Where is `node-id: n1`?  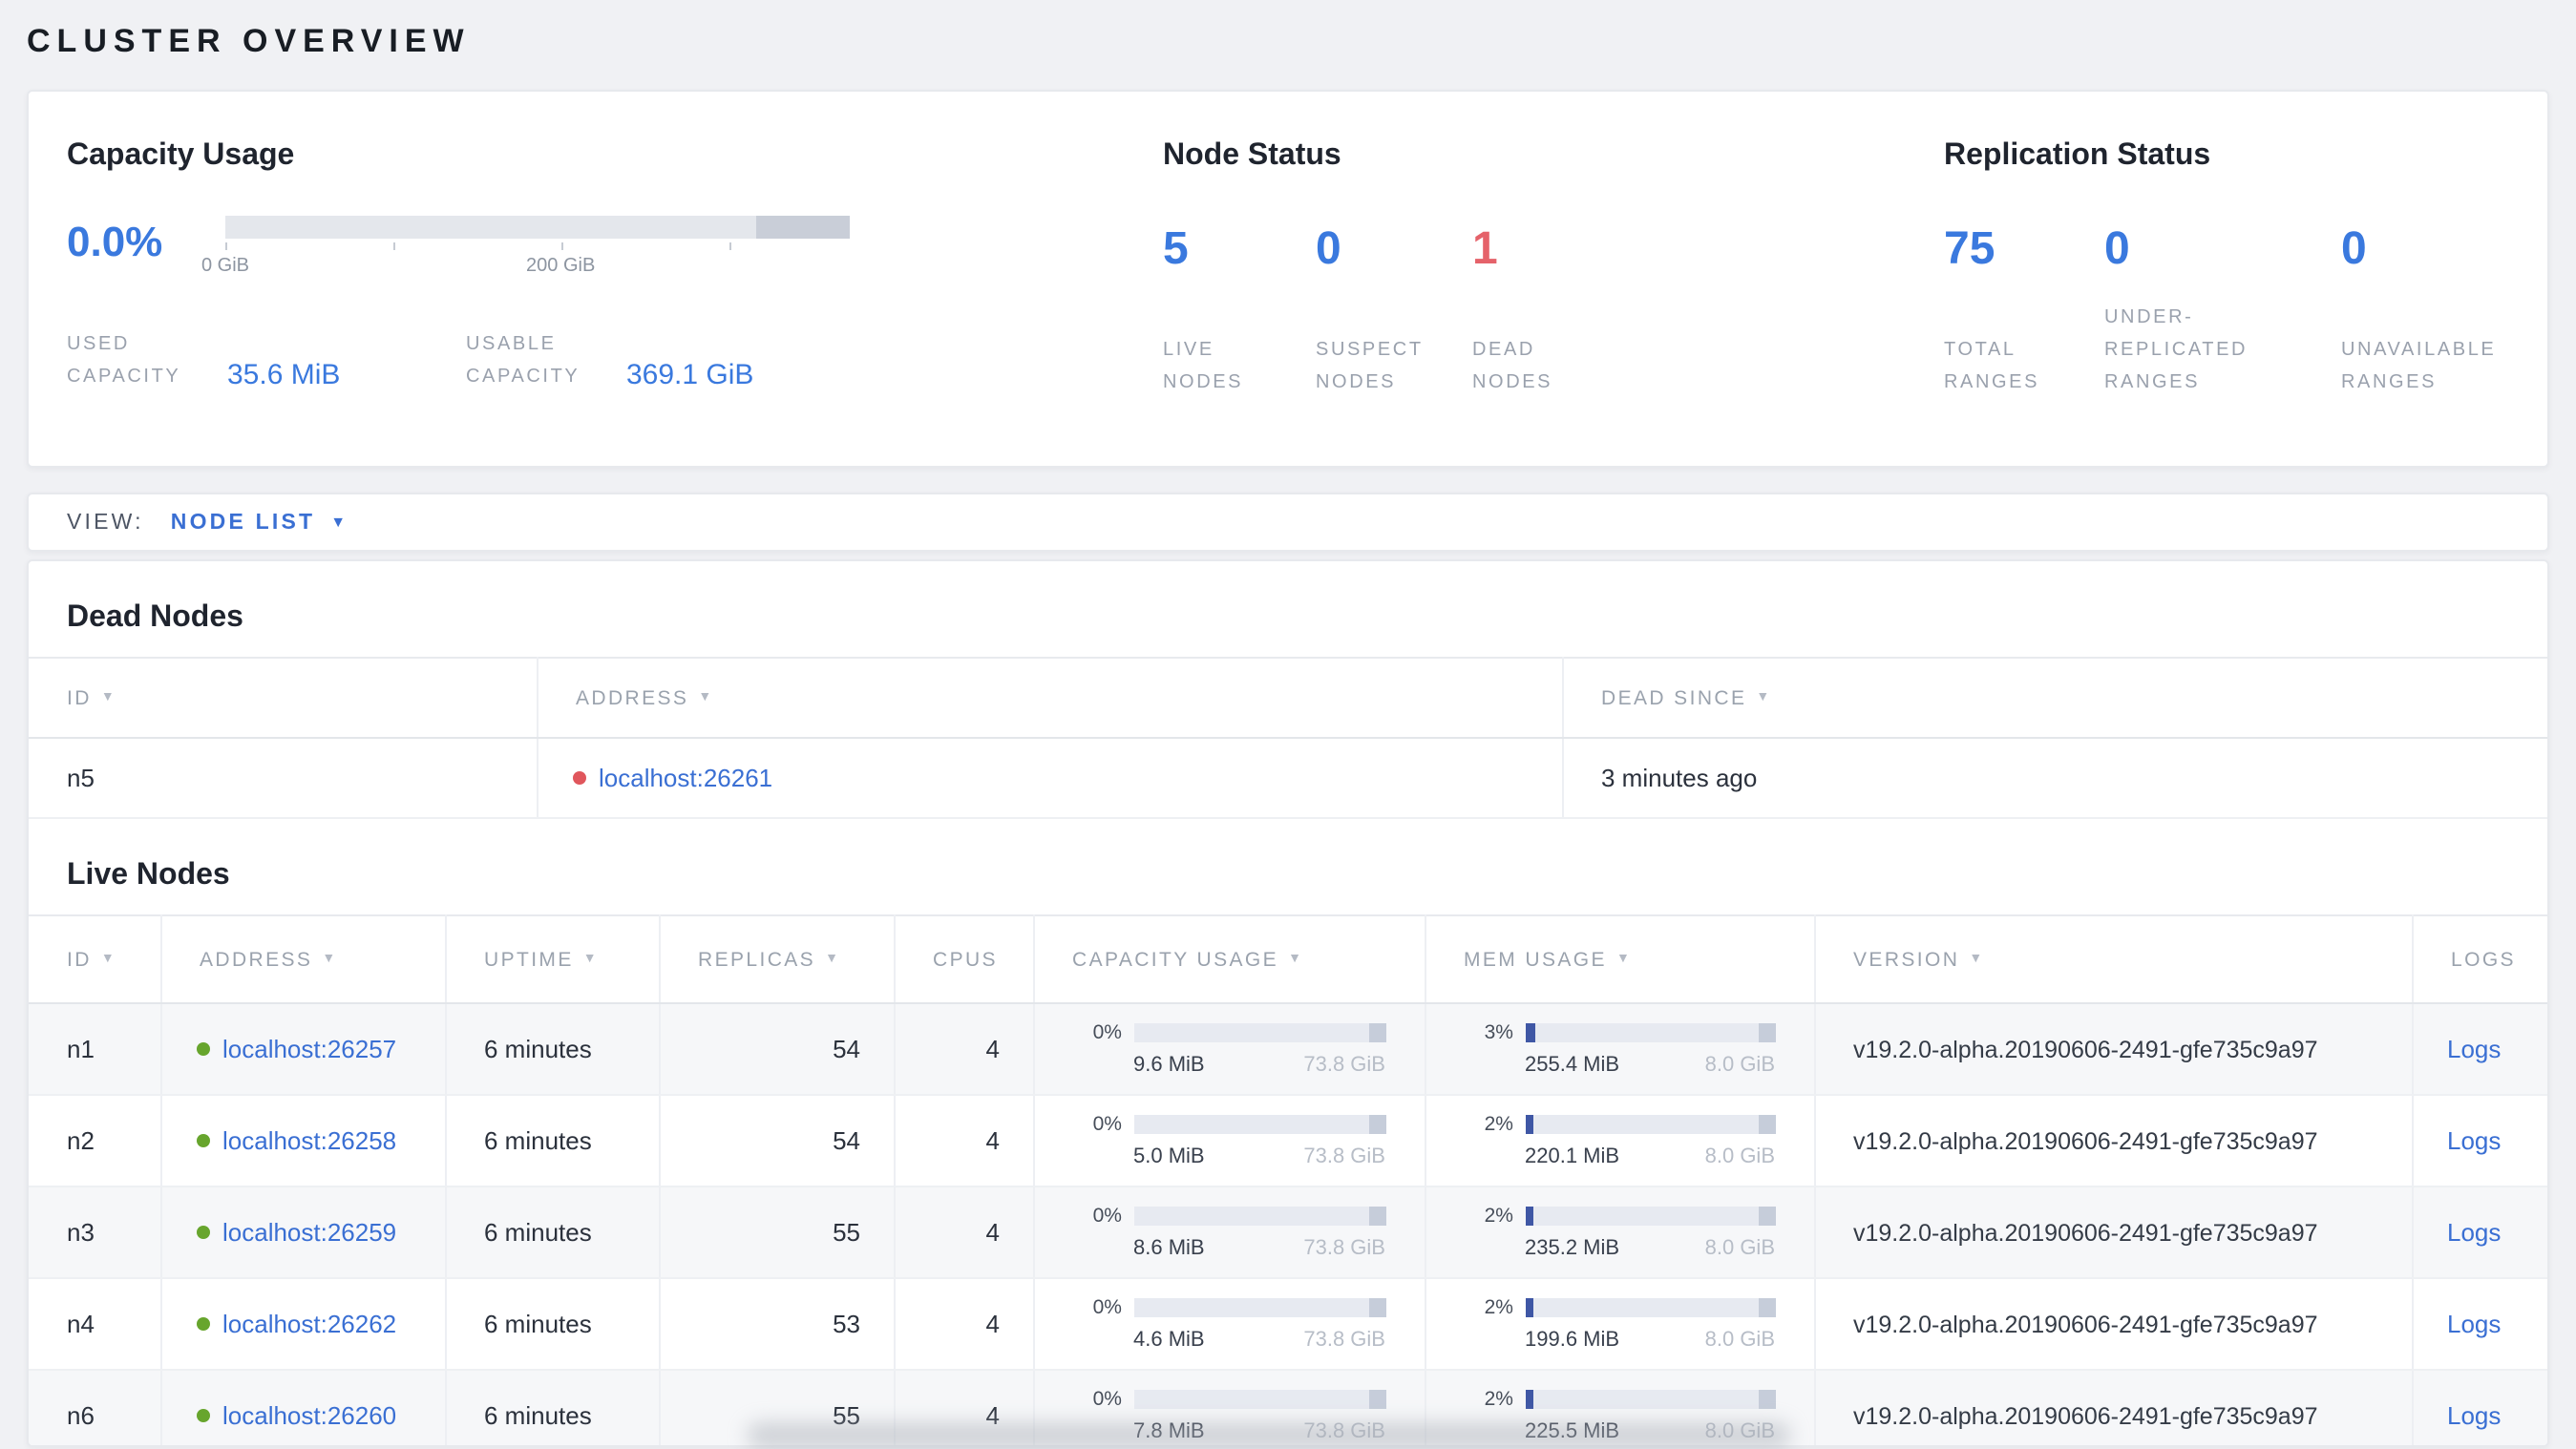 node-id: n1 is located at coordinates (95, 1050).